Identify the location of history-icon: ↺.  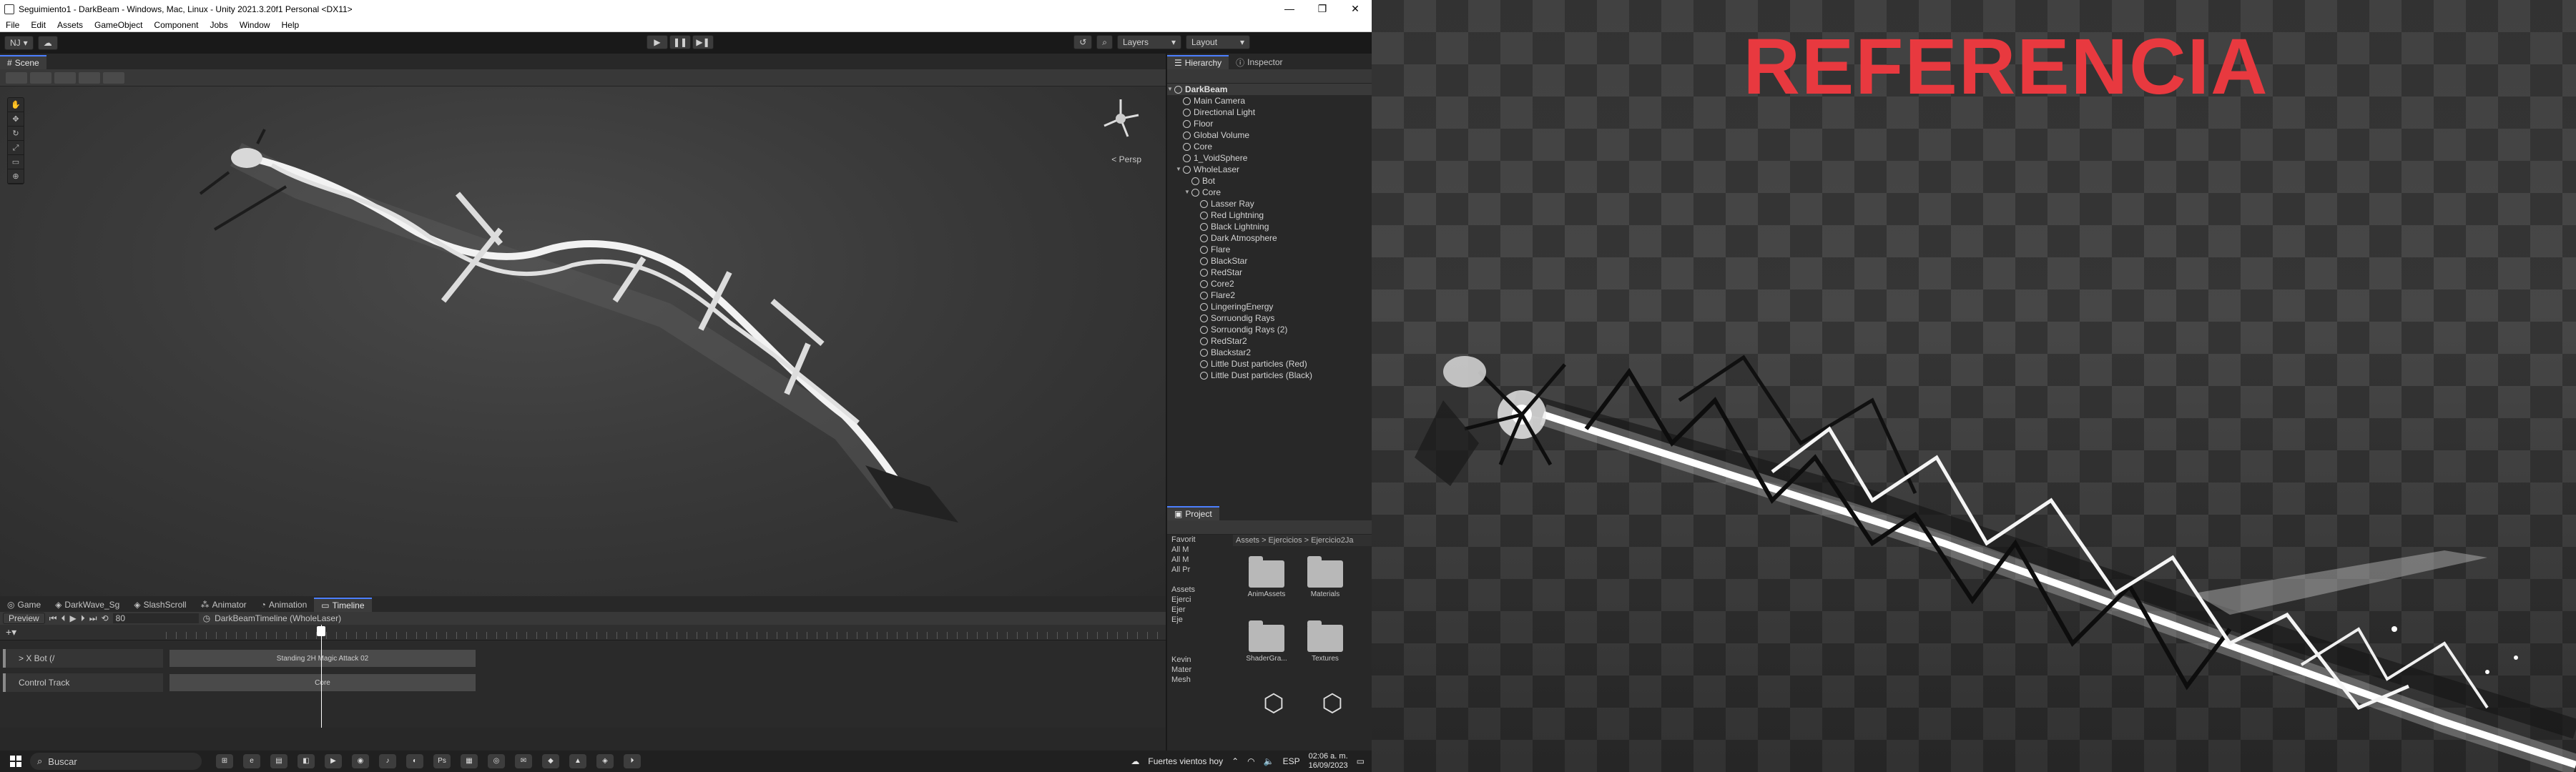
(1083, 42).